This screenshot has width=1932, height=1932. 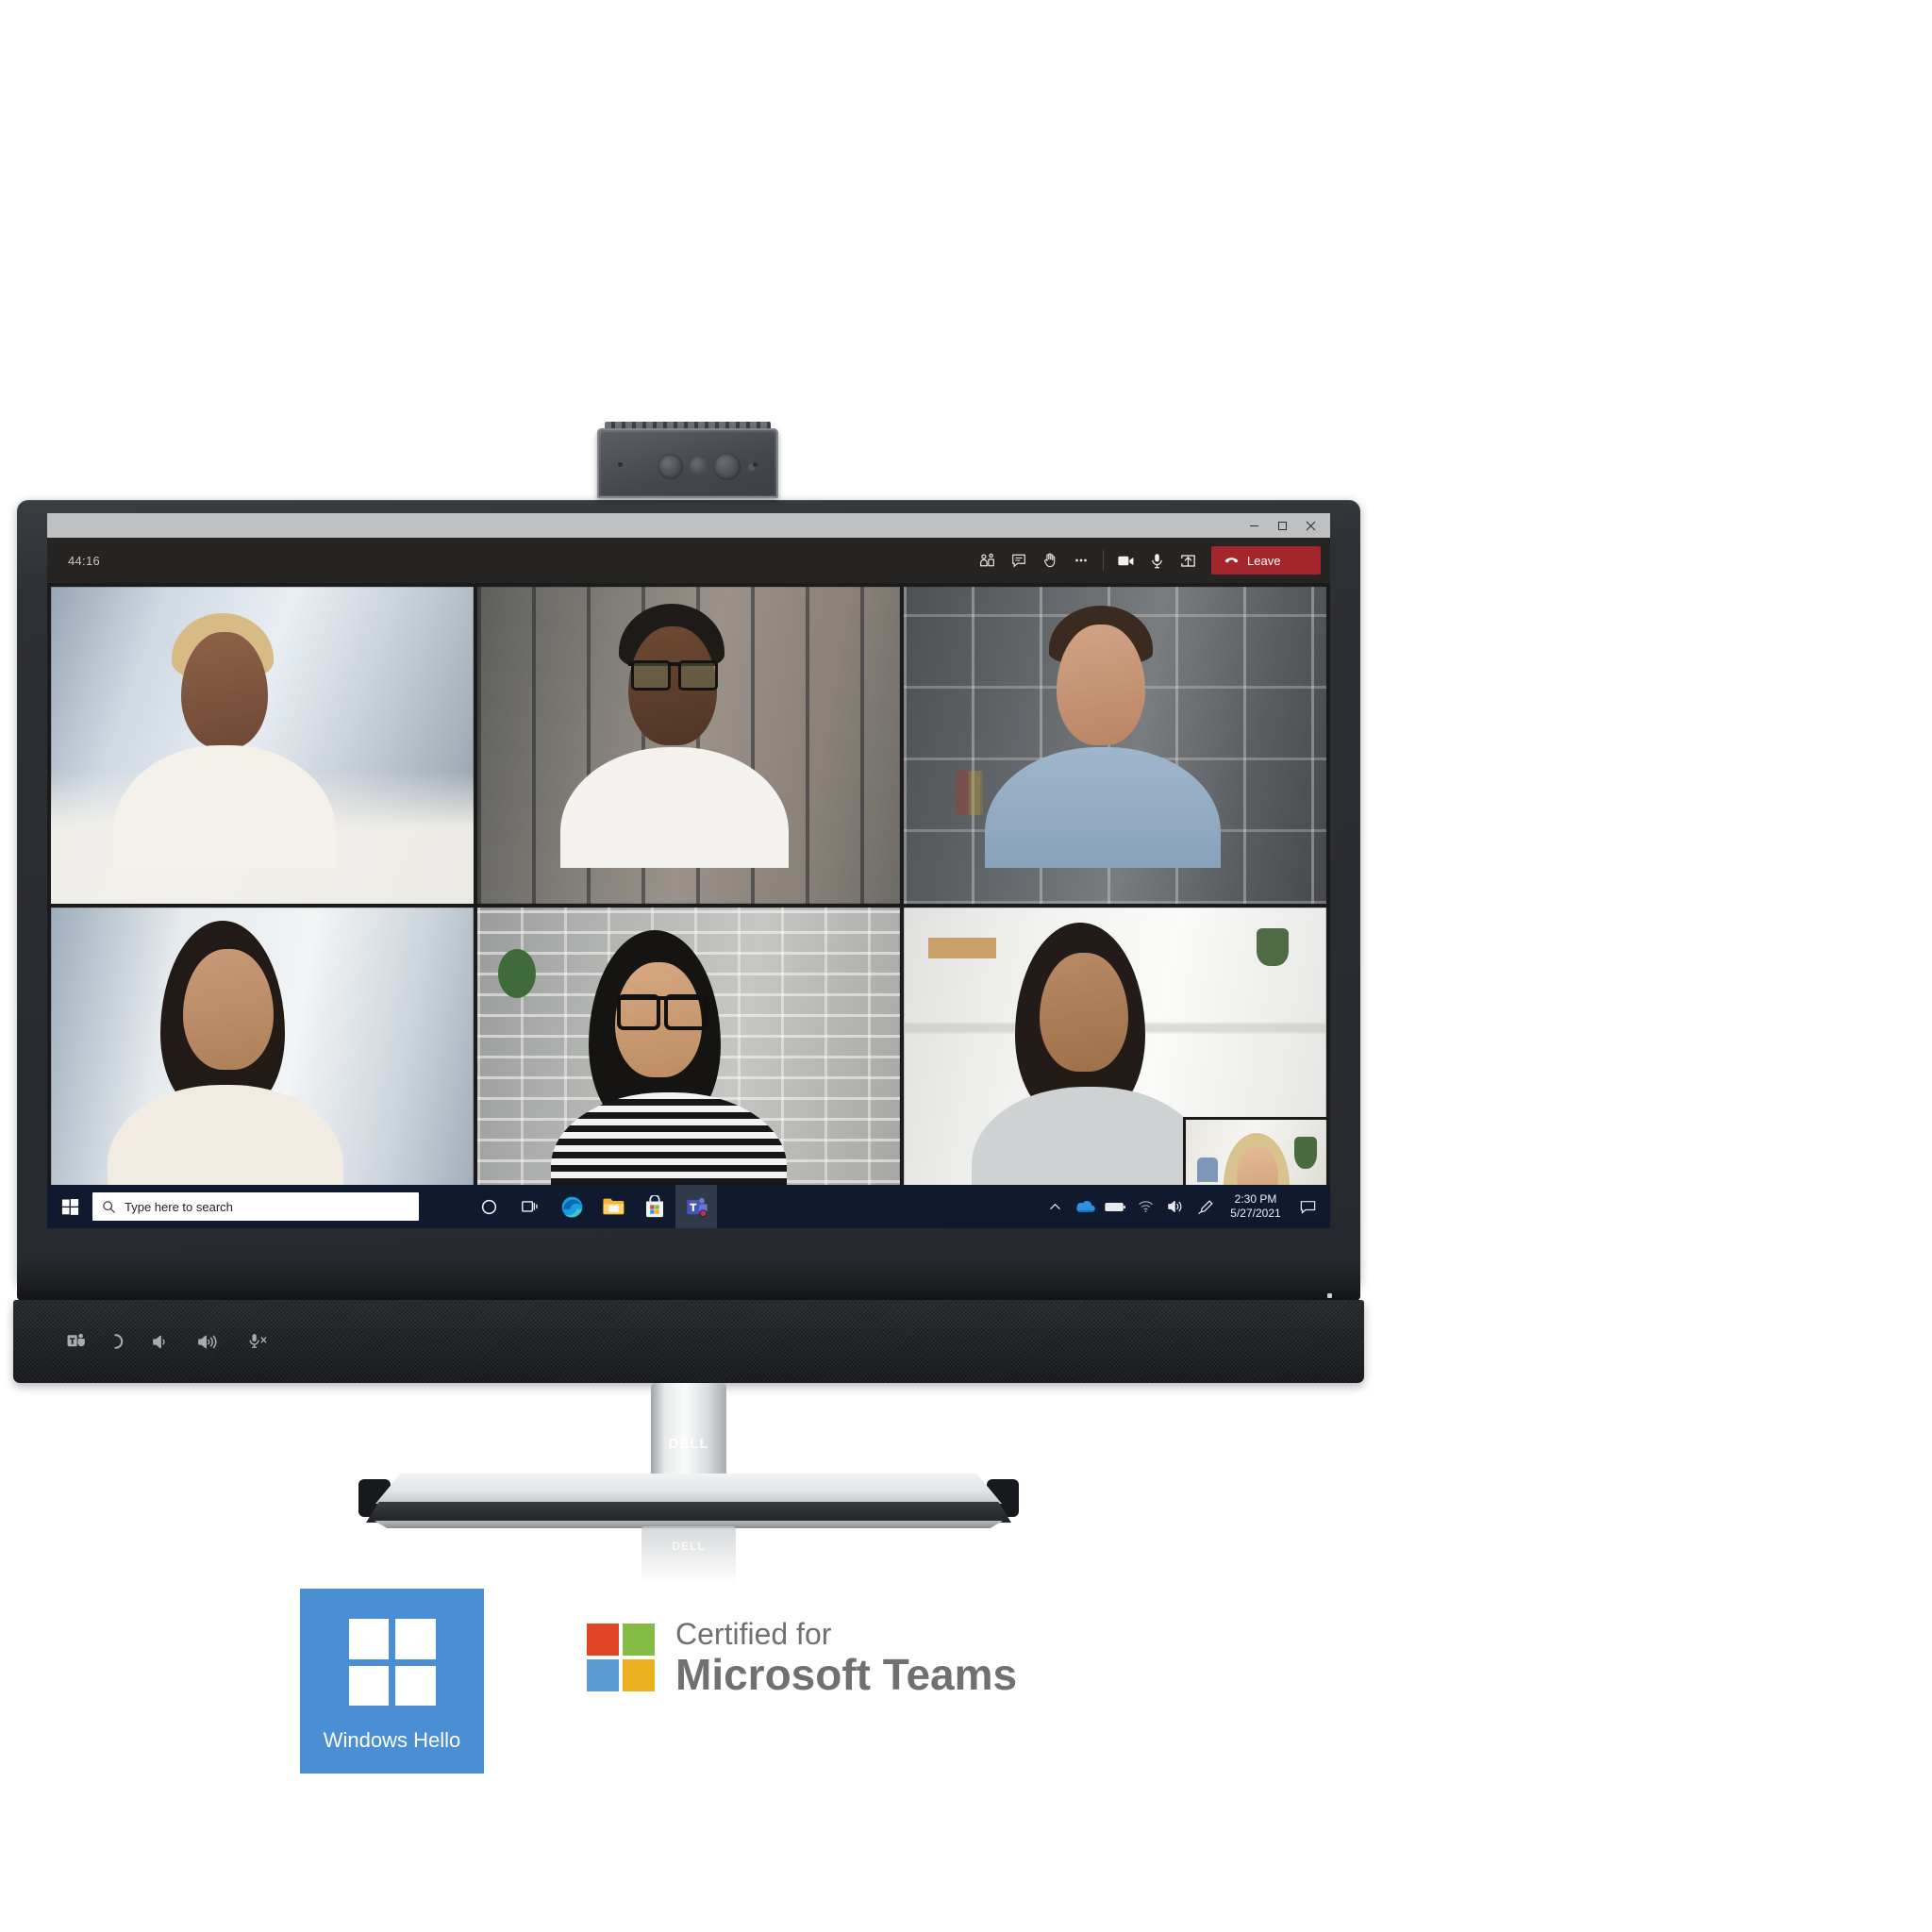 I want to click on webcam-face, so click(x=687, y=464).